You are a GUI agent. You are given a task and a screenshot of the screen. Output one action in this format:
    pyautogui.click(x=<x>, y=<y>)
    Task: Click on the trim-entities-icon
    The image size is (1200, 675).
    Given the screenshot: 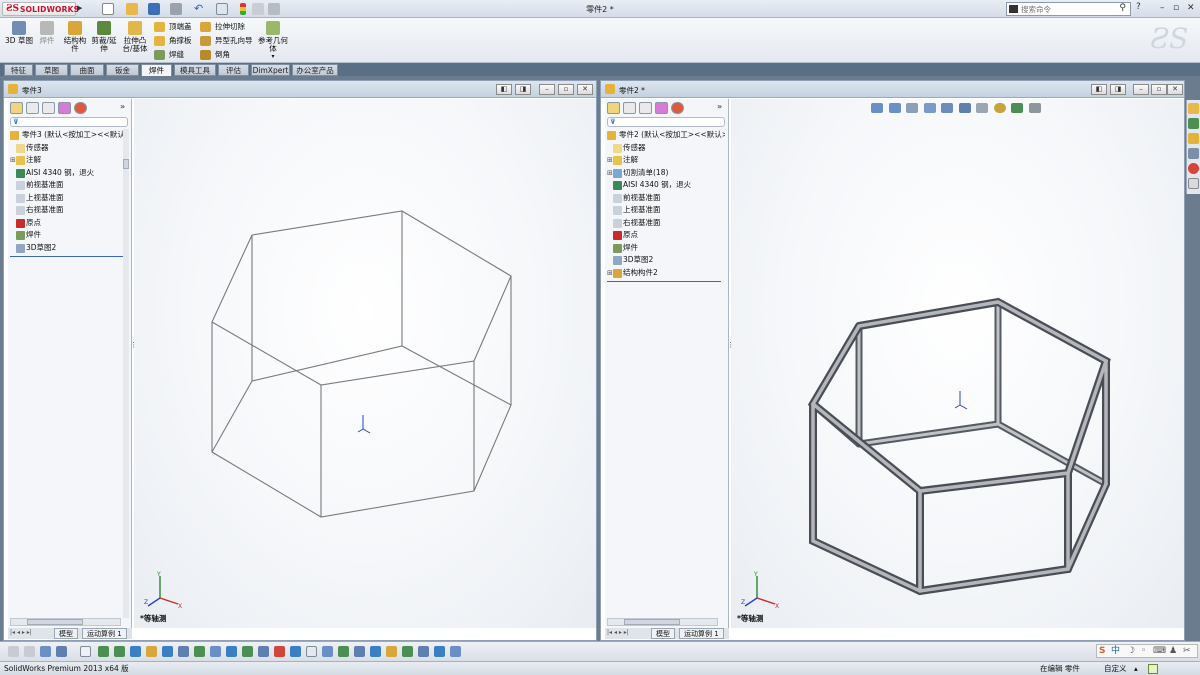 What is the action you would take?
    pyautogui.click(x=247, y=651)
    